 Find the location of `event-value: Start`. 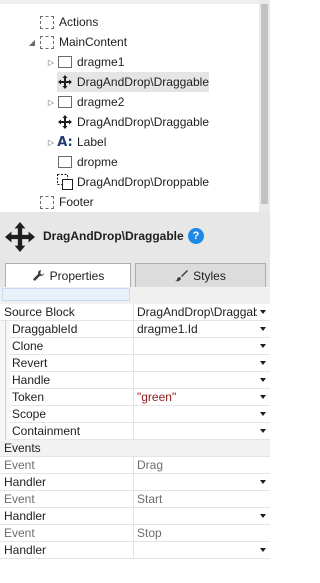

event-value: Start is located at coordinates (150, 499).